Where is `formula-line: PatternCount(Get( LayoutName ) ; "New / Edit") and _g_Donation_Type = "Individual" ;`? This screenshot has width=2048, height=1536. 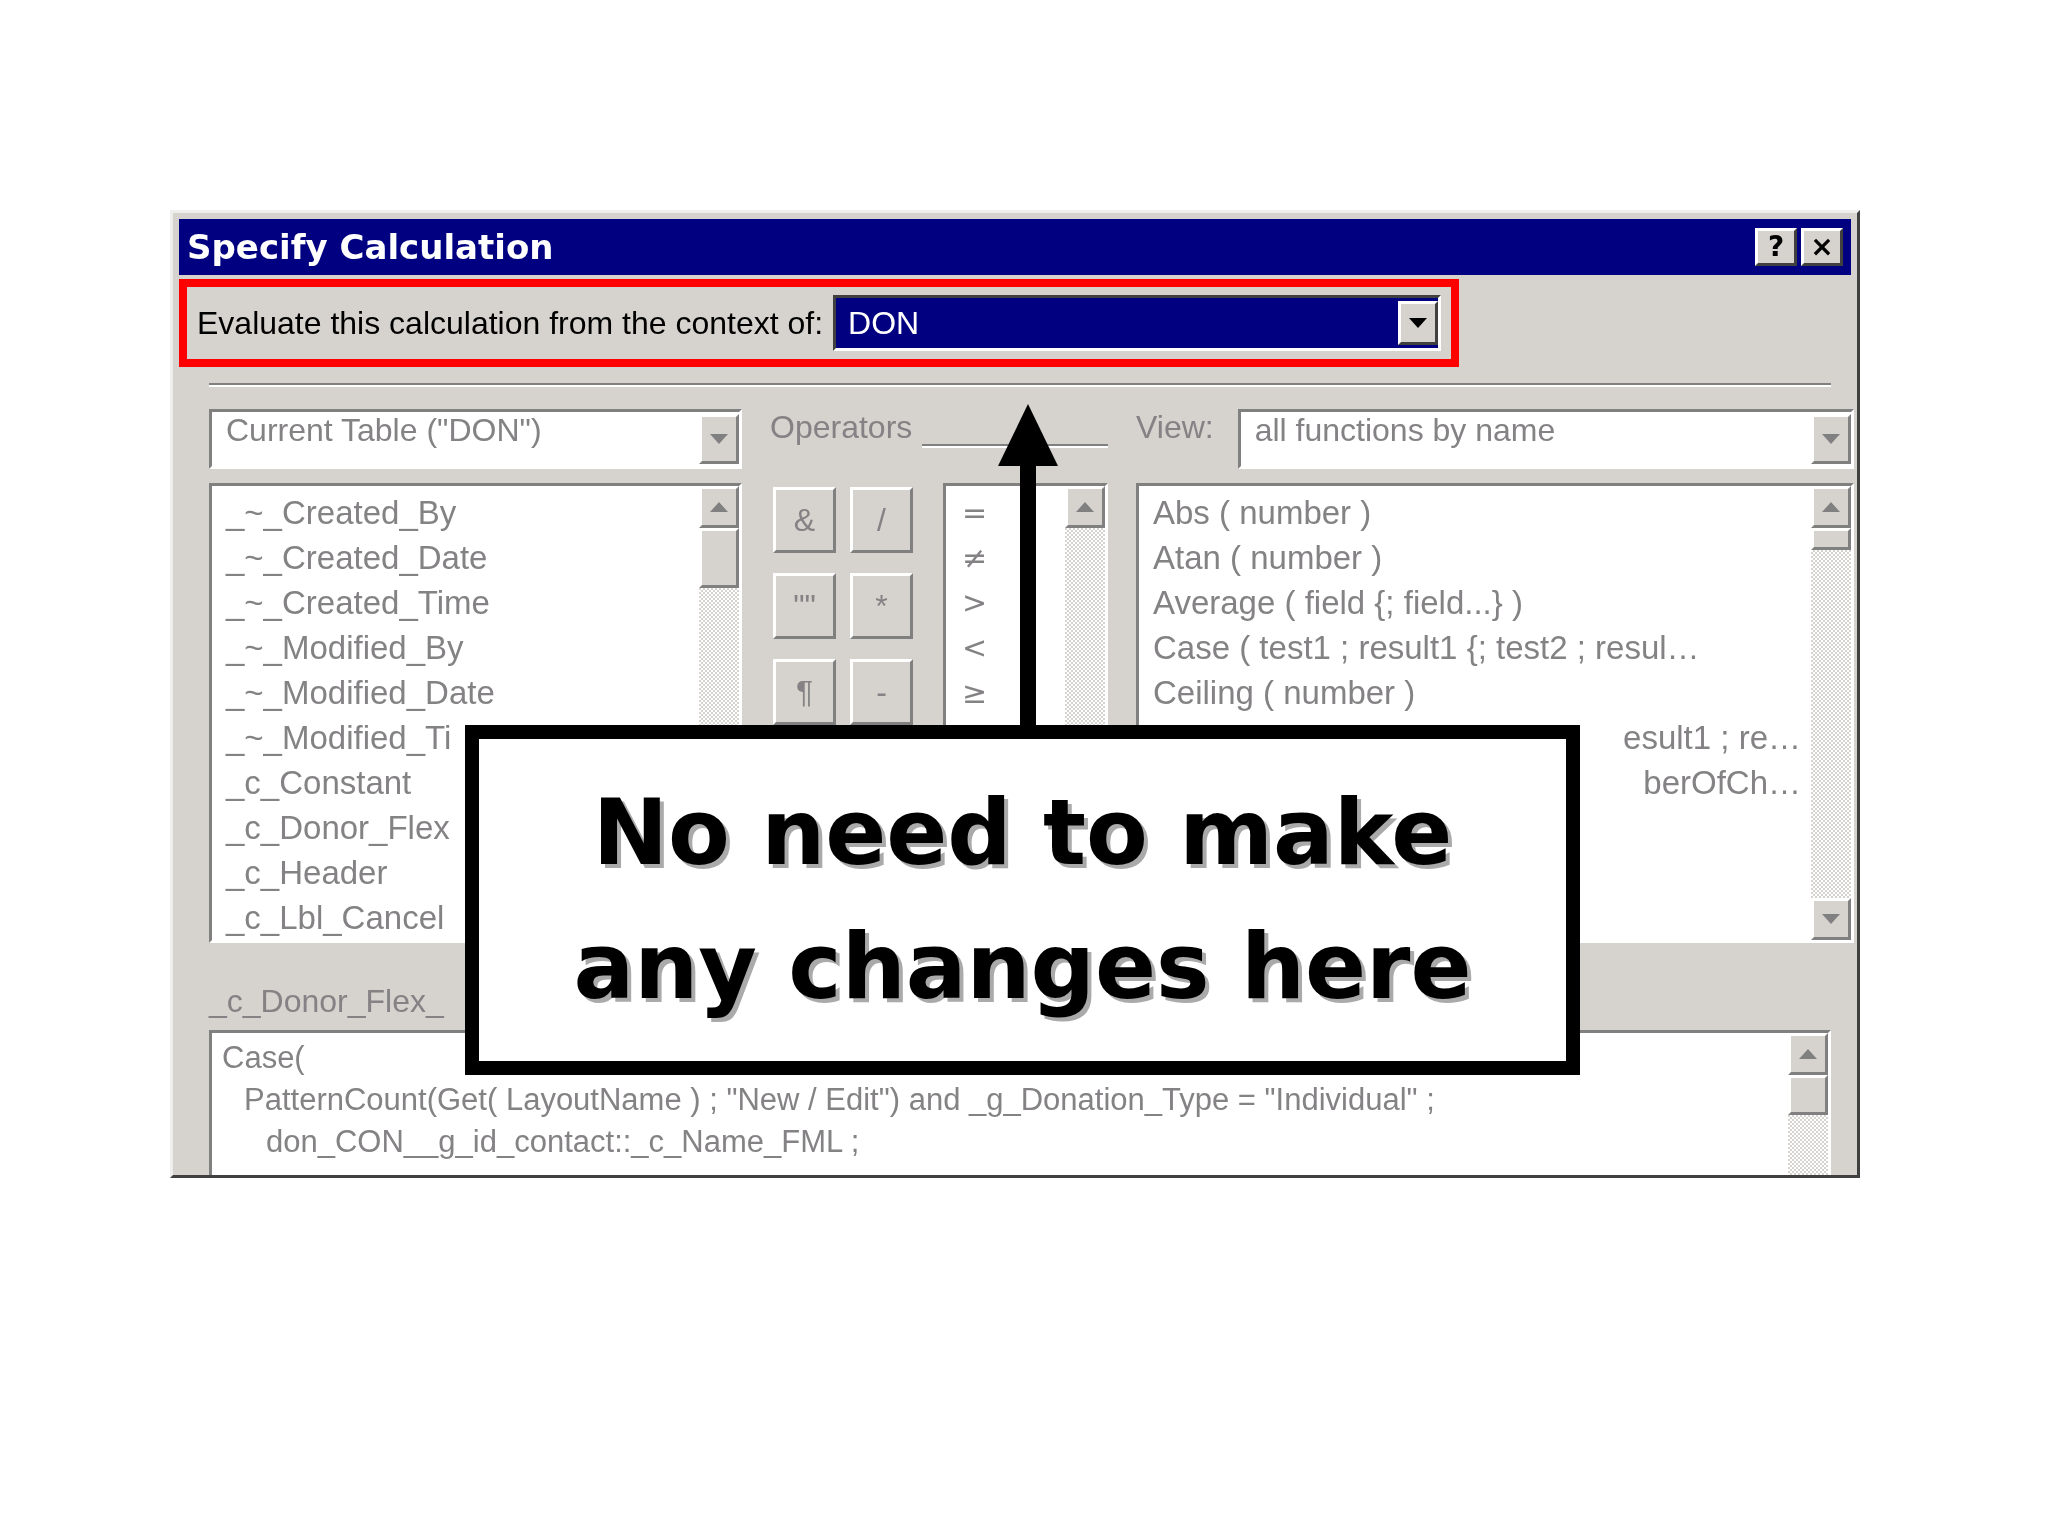 formula-line: PatternCount(Get( LayoutName ) ; "New / Edit") and _g_Donation_Type = "Individual" ; is located at coordinates (839, 1100).